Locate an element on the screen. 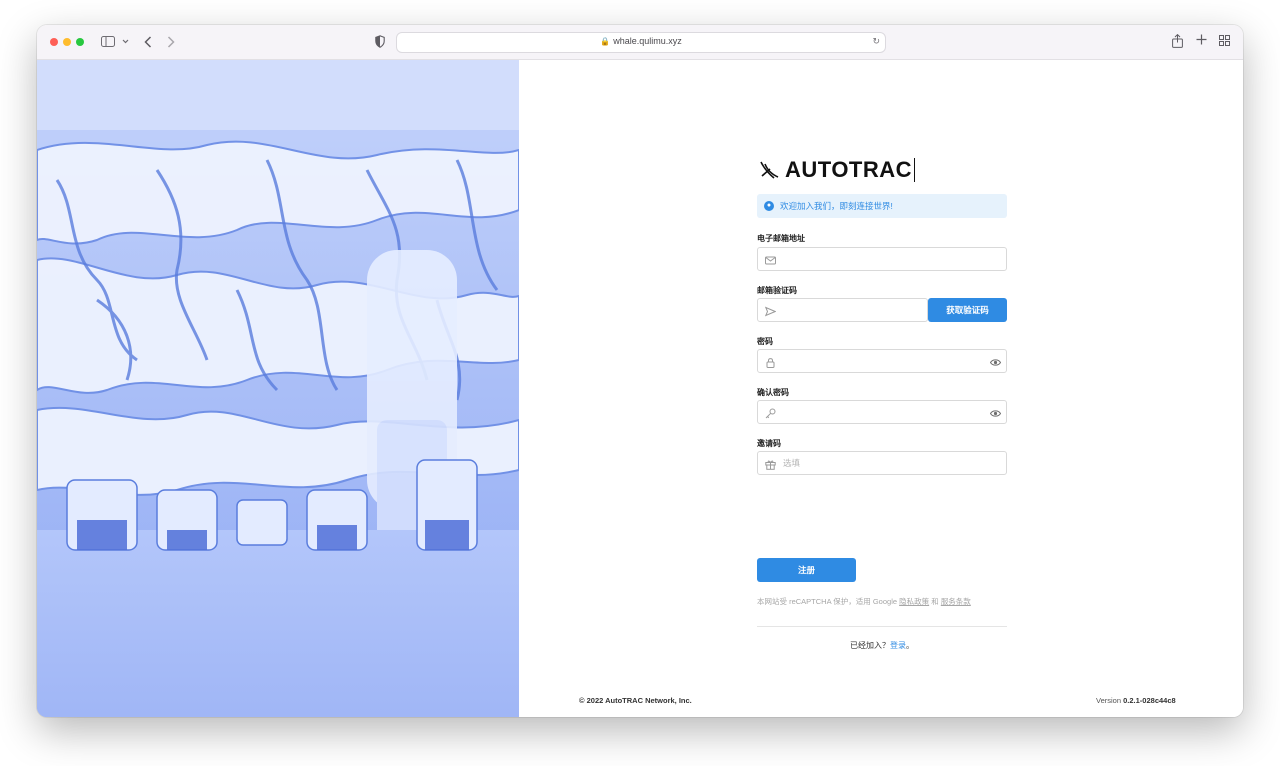 This screenshot has width=1280, height=766. email-code-label: 邮箱验证码 is located at coordinates (777, 290).